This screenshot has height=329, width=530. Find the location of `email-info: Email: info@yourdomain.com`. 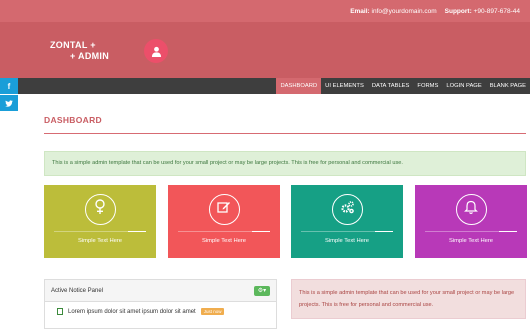

email-info: Email: info@yourdomain.com is located at coordinates (393, 11).